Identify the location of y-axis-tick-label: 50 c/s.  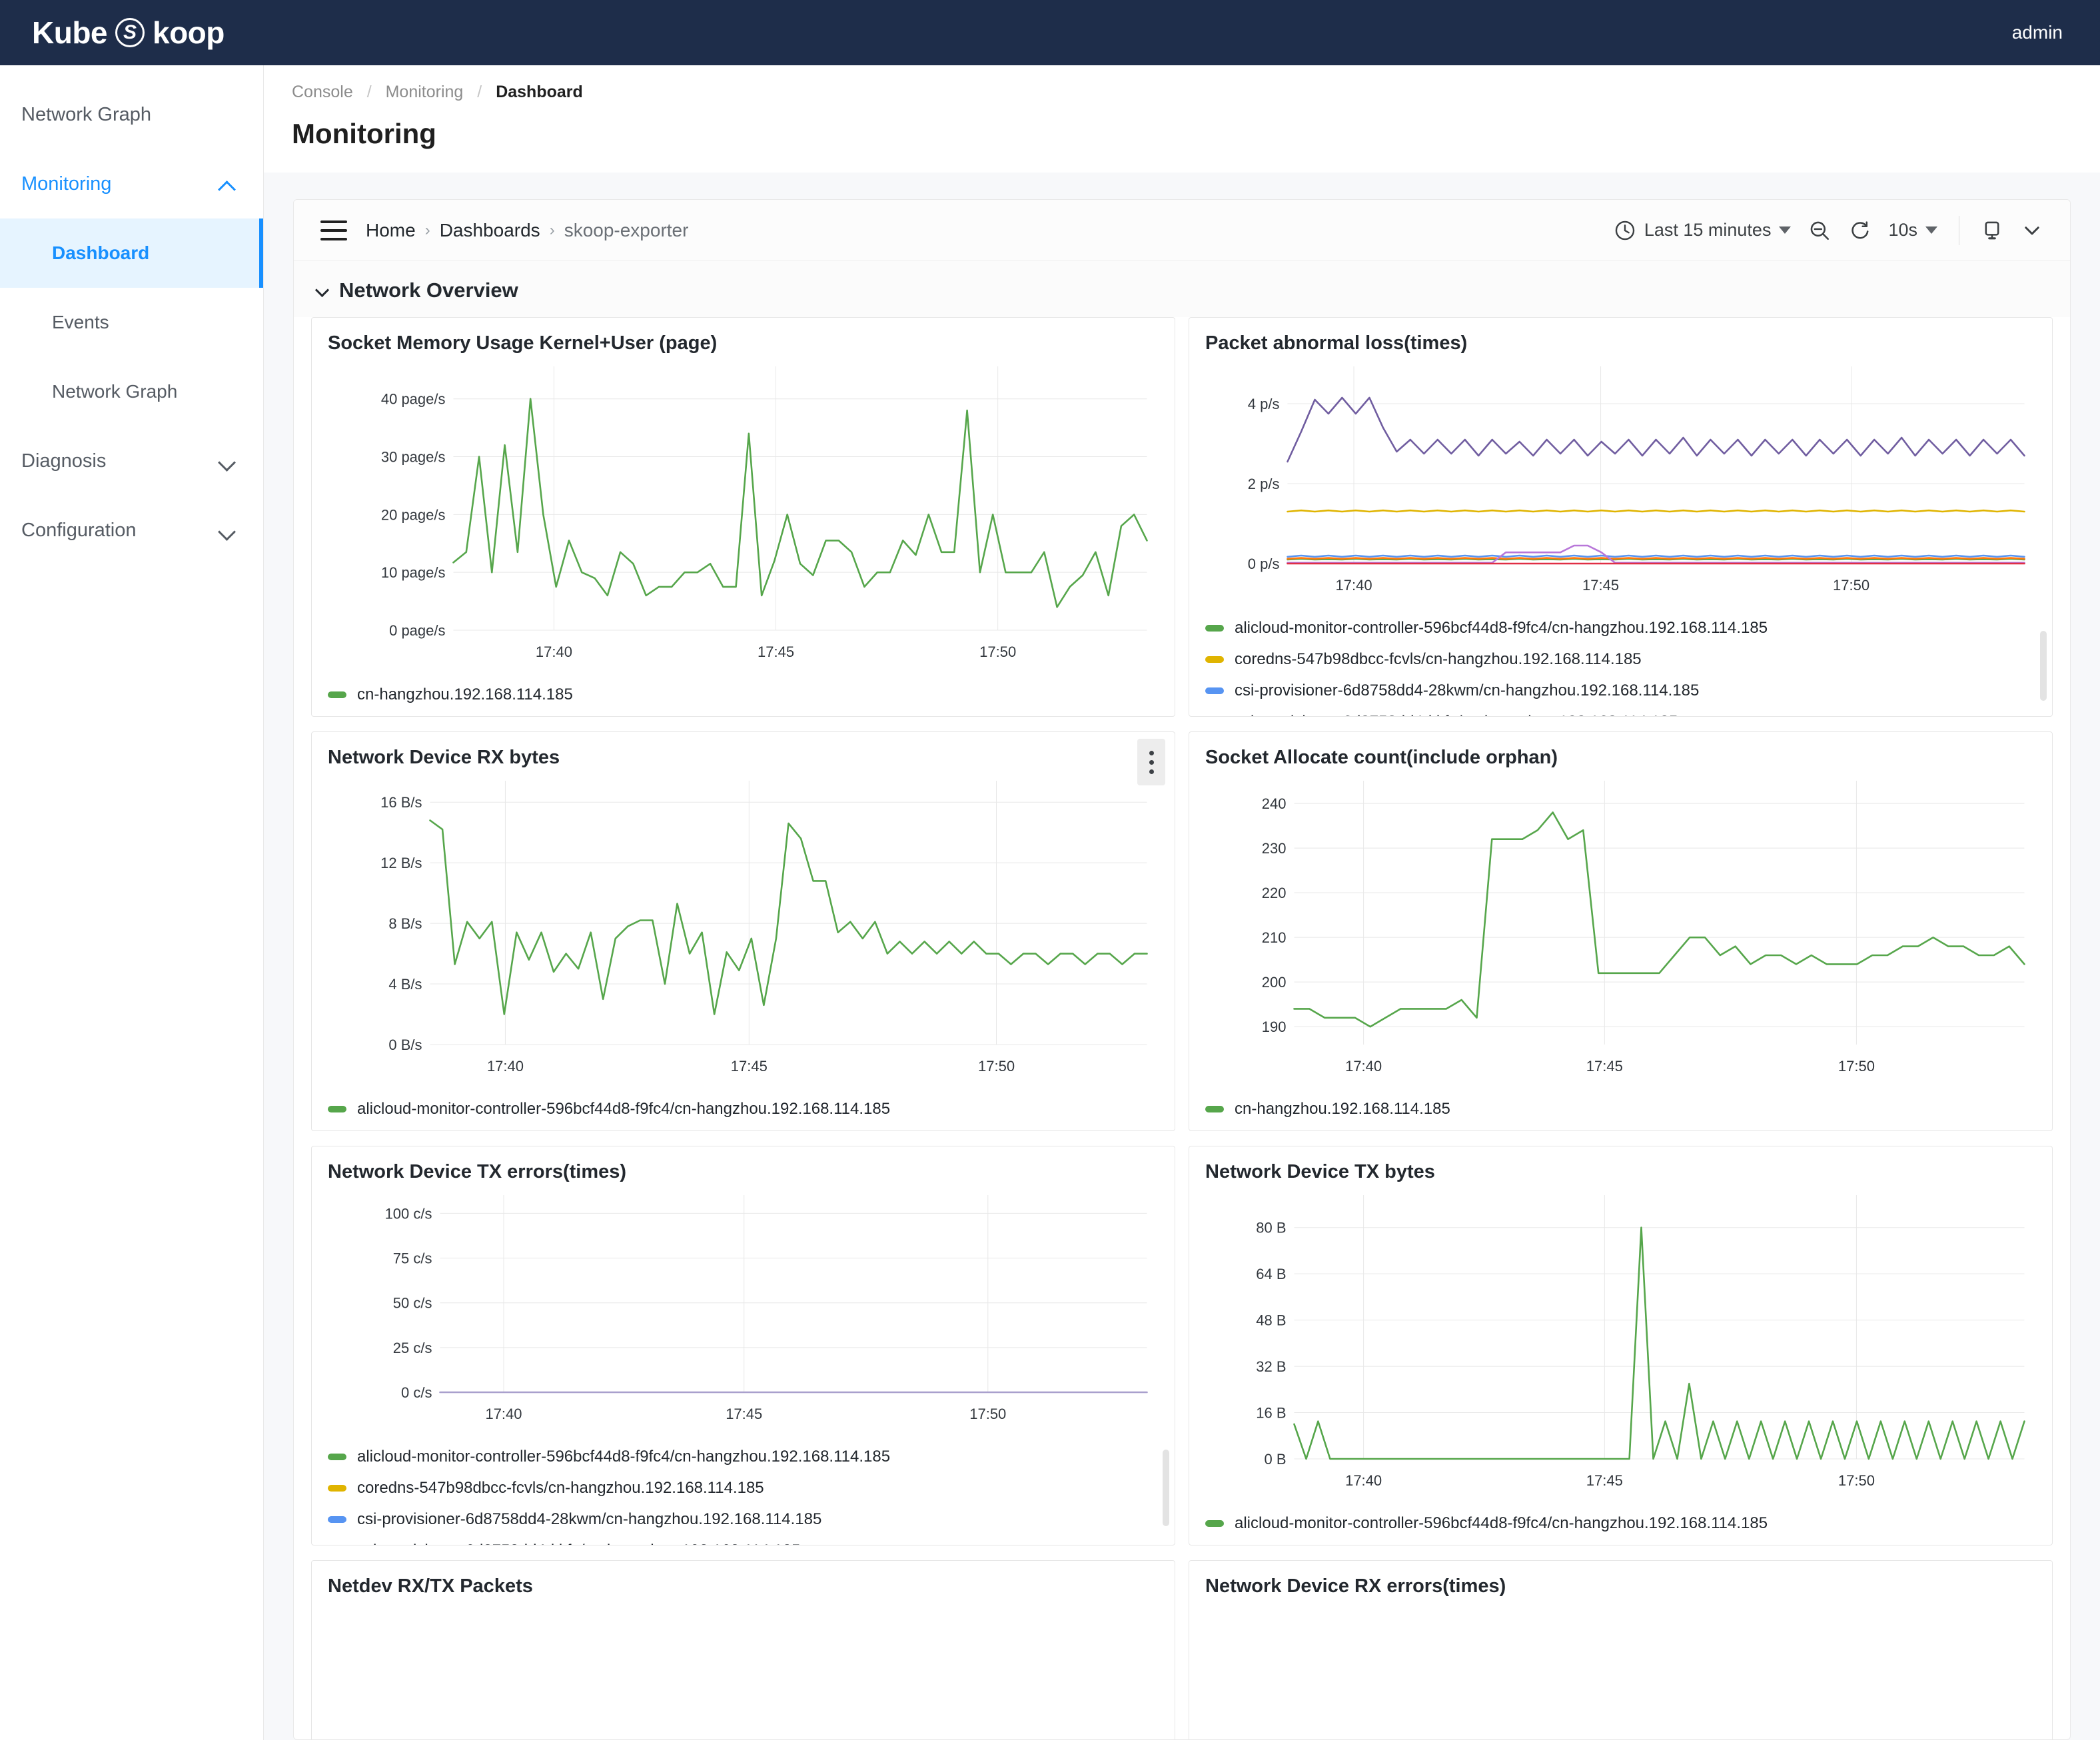
(413, 1303).